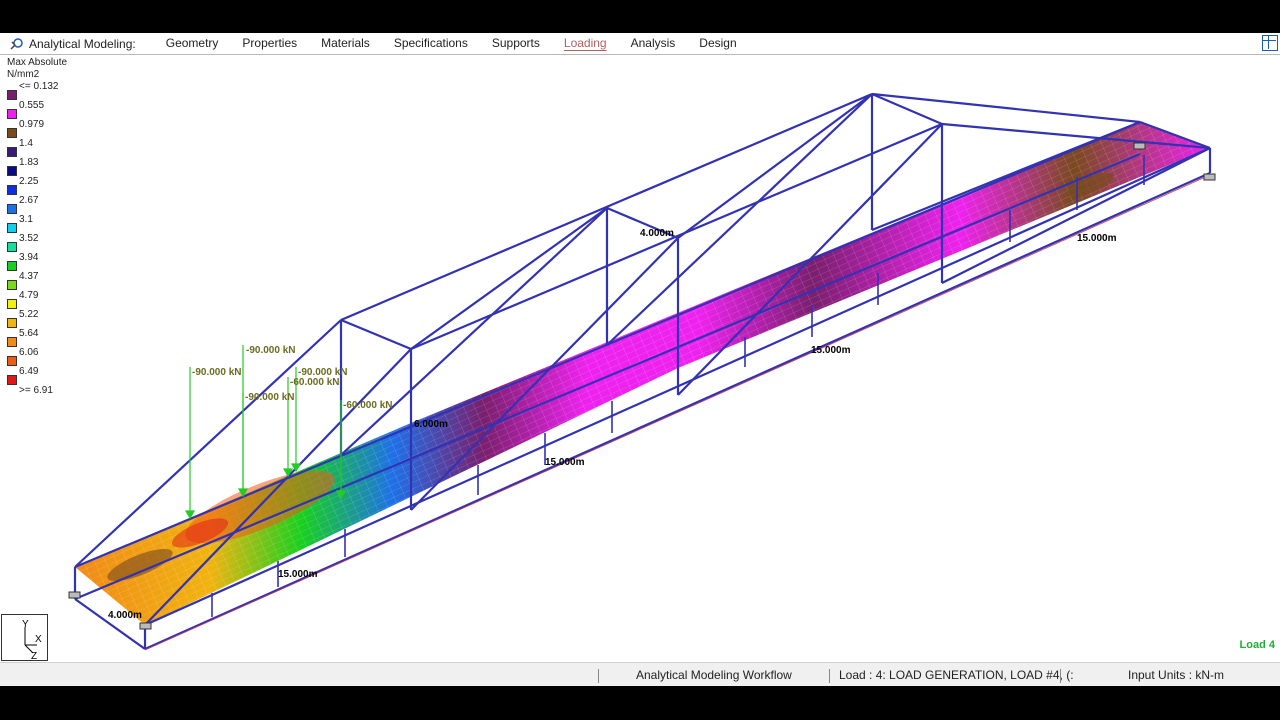  Describe the element at coordinates (367, 405) in the screenshot. I see `load-label-6: -60.000 kN` at that location.